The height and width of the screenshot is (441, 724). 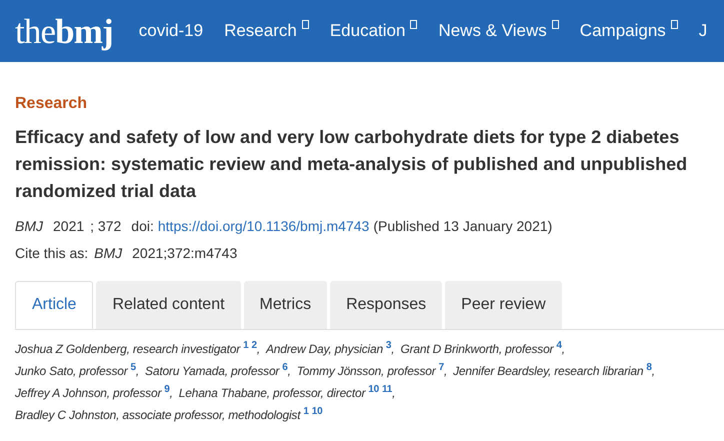 What do you see at coordinates (133, 367) in the screenshot?
I see `affiliation-link: 5` at bounding box center [133, 367].